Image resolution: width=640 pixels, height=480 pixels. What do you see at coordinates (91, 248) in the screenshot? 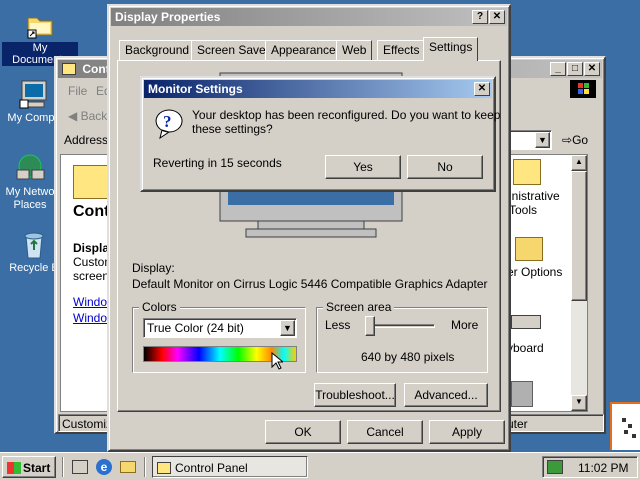
I see `content-subheading: Displa` at bounding box center [91, 248].